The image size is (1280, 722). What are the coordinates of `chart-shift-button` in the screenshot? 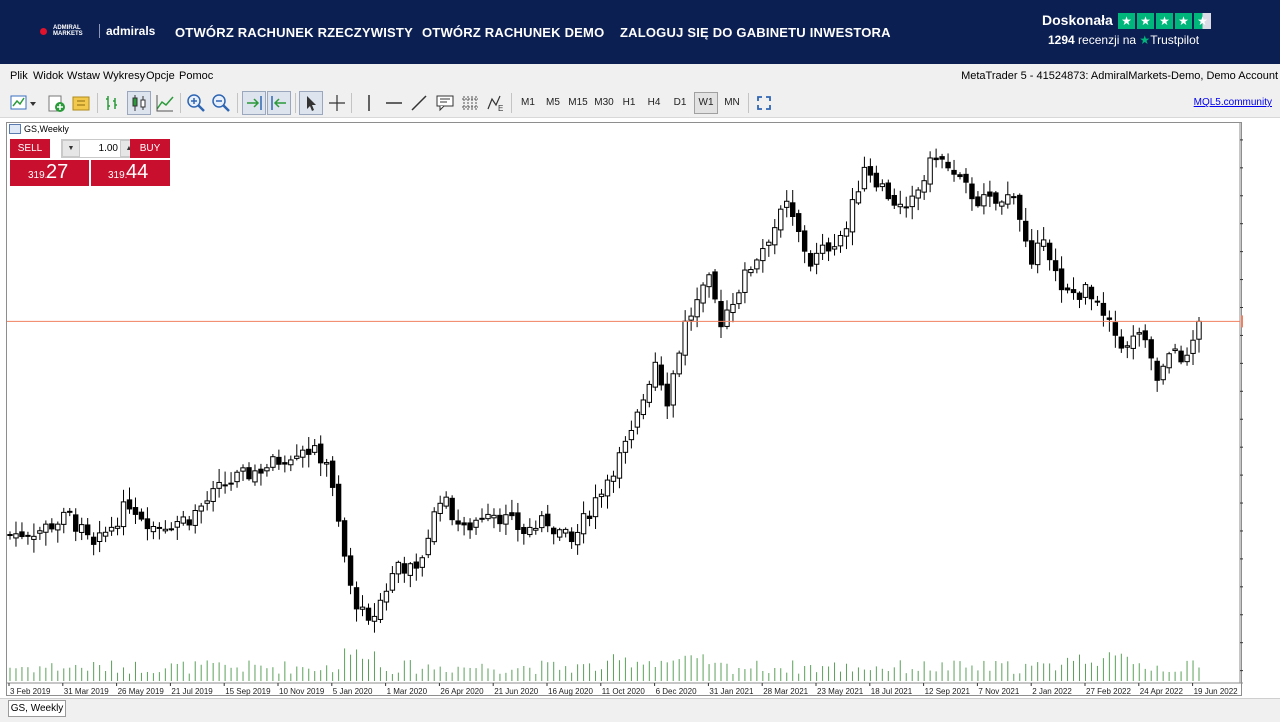 It's located at (279, 103).